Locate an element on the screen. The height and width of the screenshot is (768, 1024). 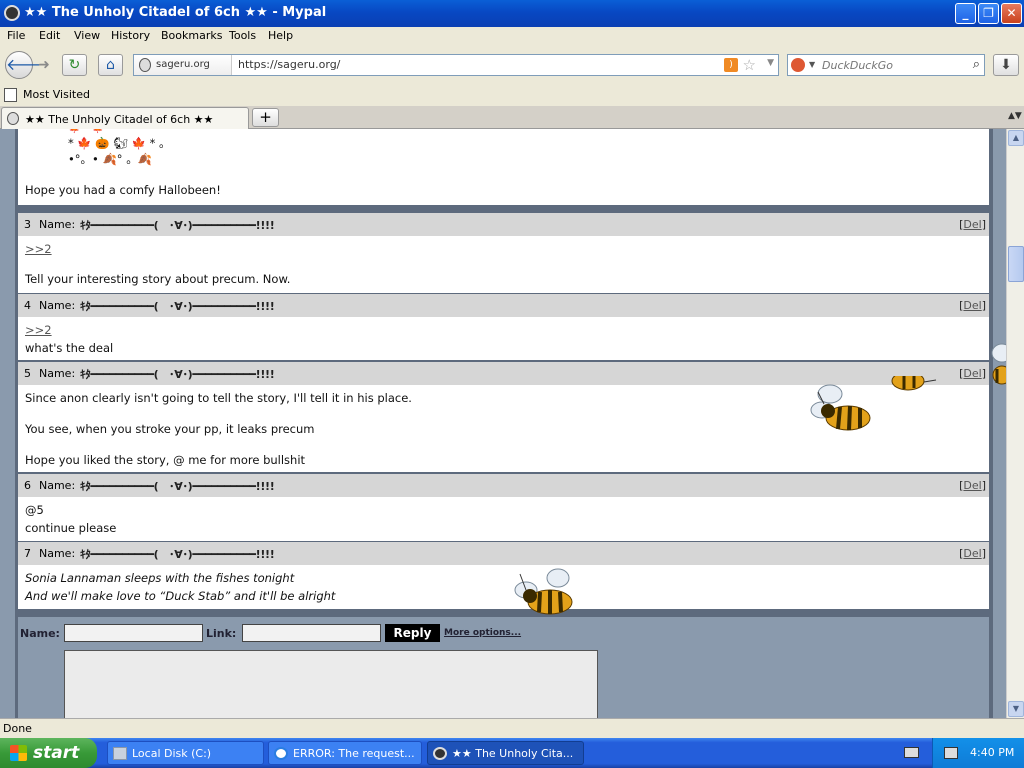
bookmarks-toolbar: Most Visited is located at coordinates (512, 95).